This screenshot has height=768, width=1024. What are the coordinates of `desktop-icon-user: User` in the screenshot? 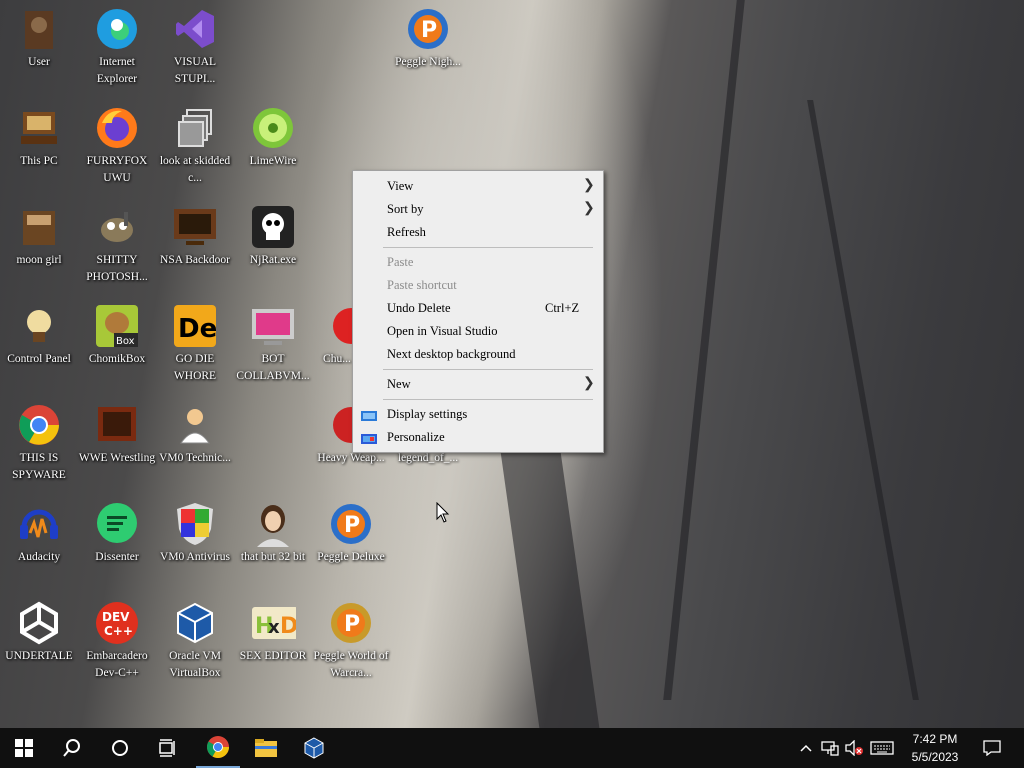 It's located at (39, 38).